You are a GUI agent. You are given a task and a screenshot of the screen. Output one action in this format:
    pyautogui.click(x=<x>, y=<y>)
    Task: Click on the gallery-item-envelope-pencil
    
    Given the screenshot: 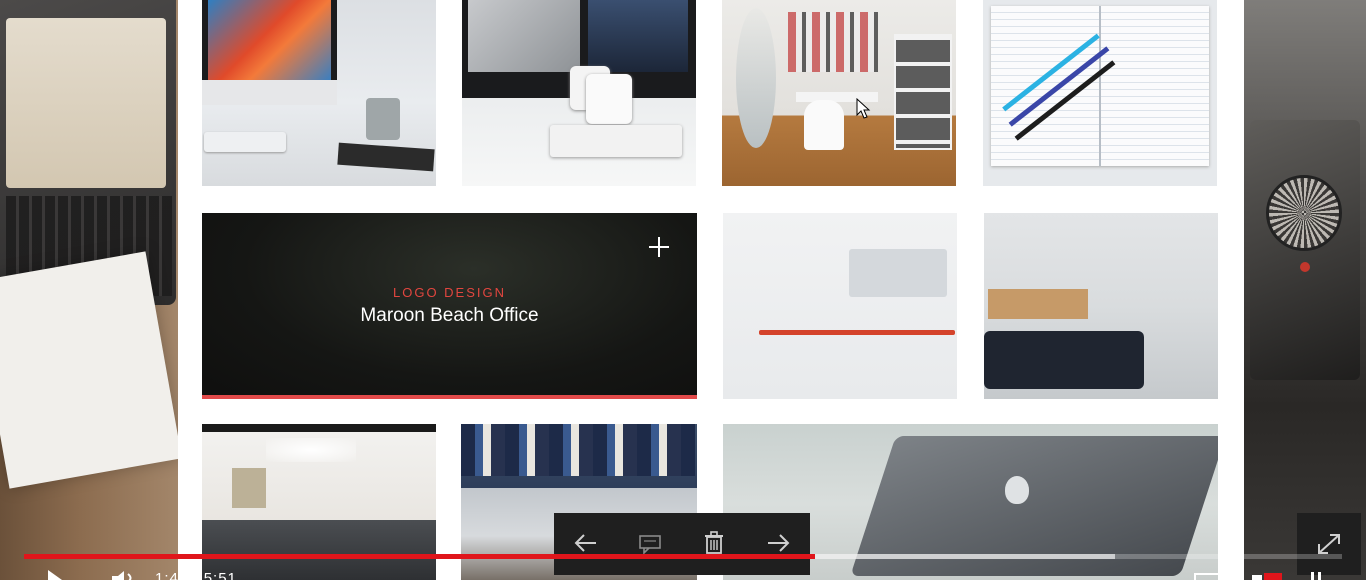 What is the action you would take?
    pyautogui.click(x=840, y=306)
    